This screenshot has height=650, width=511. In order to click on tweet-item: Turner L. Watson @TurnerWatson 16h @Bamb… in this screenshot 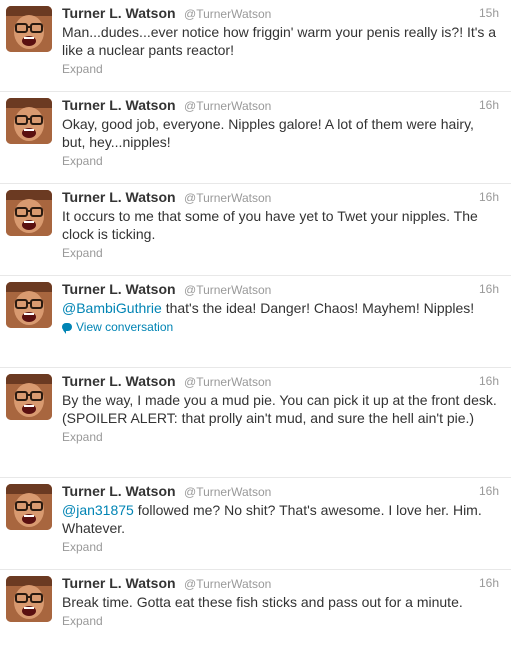, I will do `click(255, 322)`.